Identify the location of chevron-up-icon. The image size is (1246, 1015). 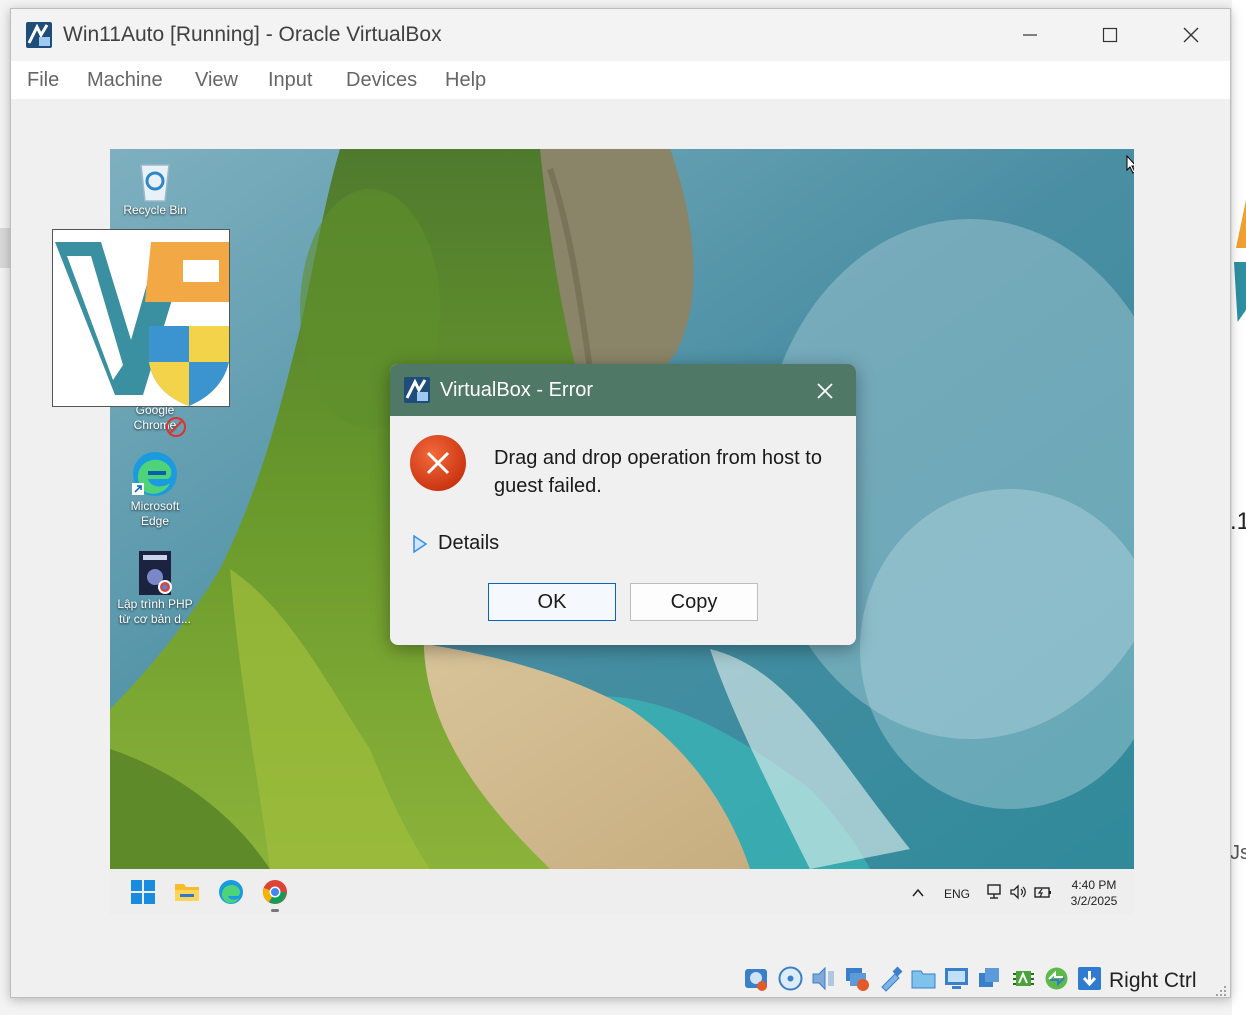
(918, 893).